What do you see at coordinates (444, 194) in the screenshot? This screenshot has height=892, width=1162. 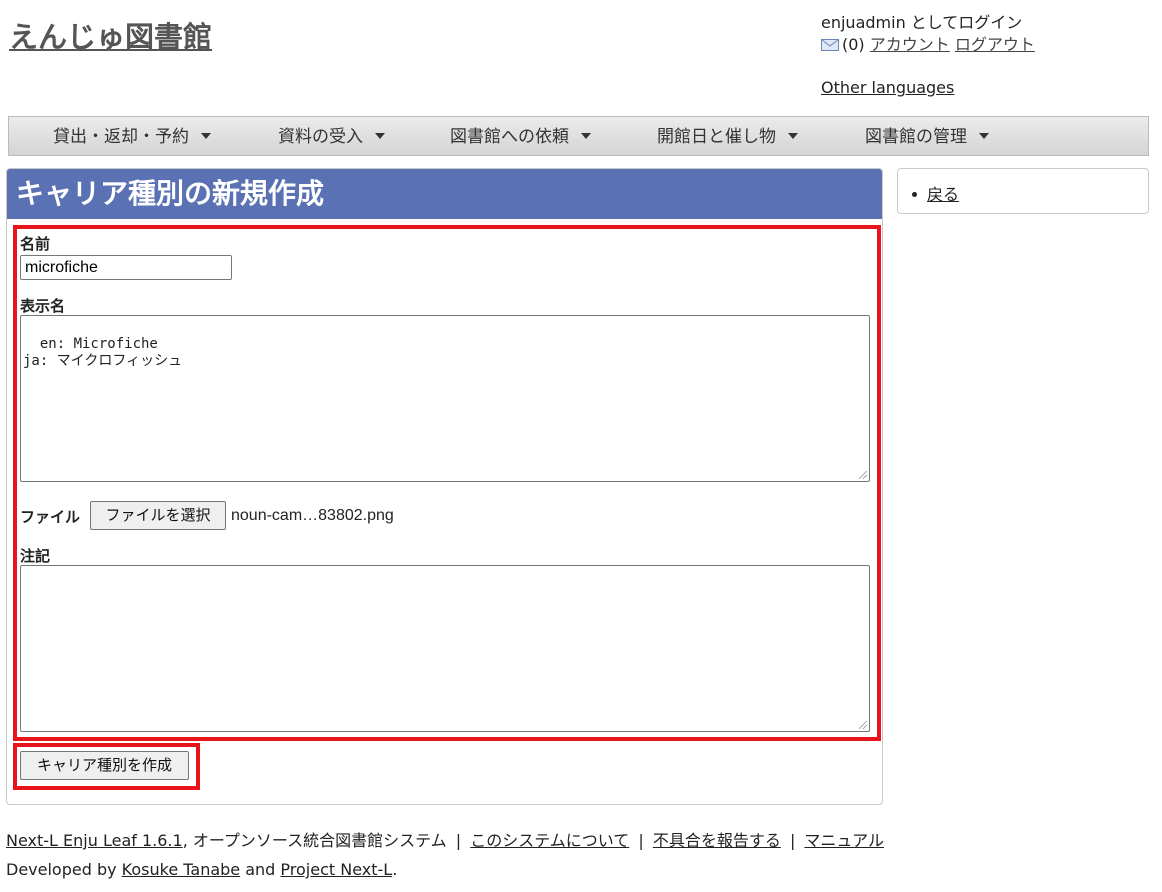 I see `page-title: キャリア種別の新規作成` at bounding box center [444, 194].